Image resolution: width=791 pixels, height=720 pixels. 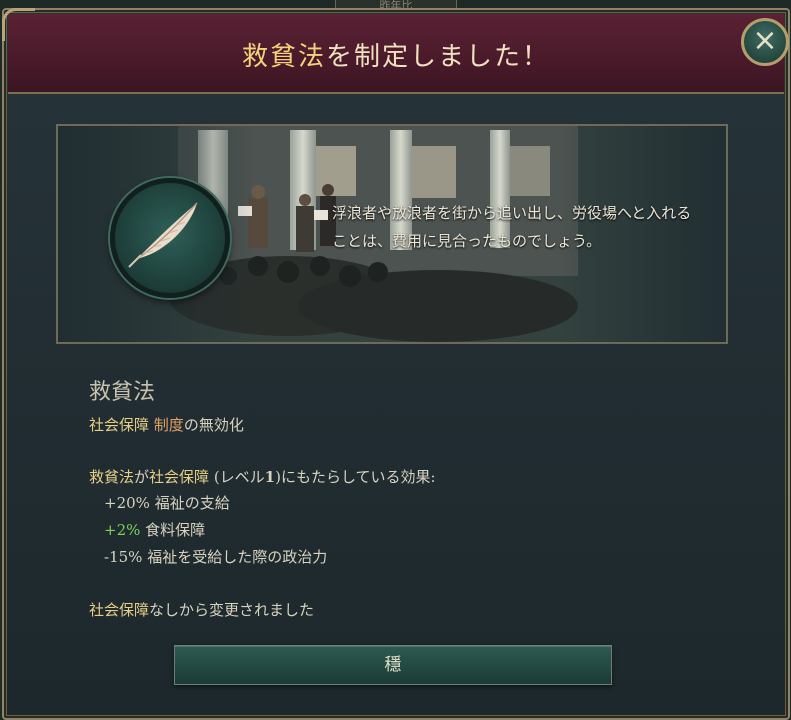 I want to click on changed-from-line: 社会保障なしから変更されました, so click(x=201, y=609).